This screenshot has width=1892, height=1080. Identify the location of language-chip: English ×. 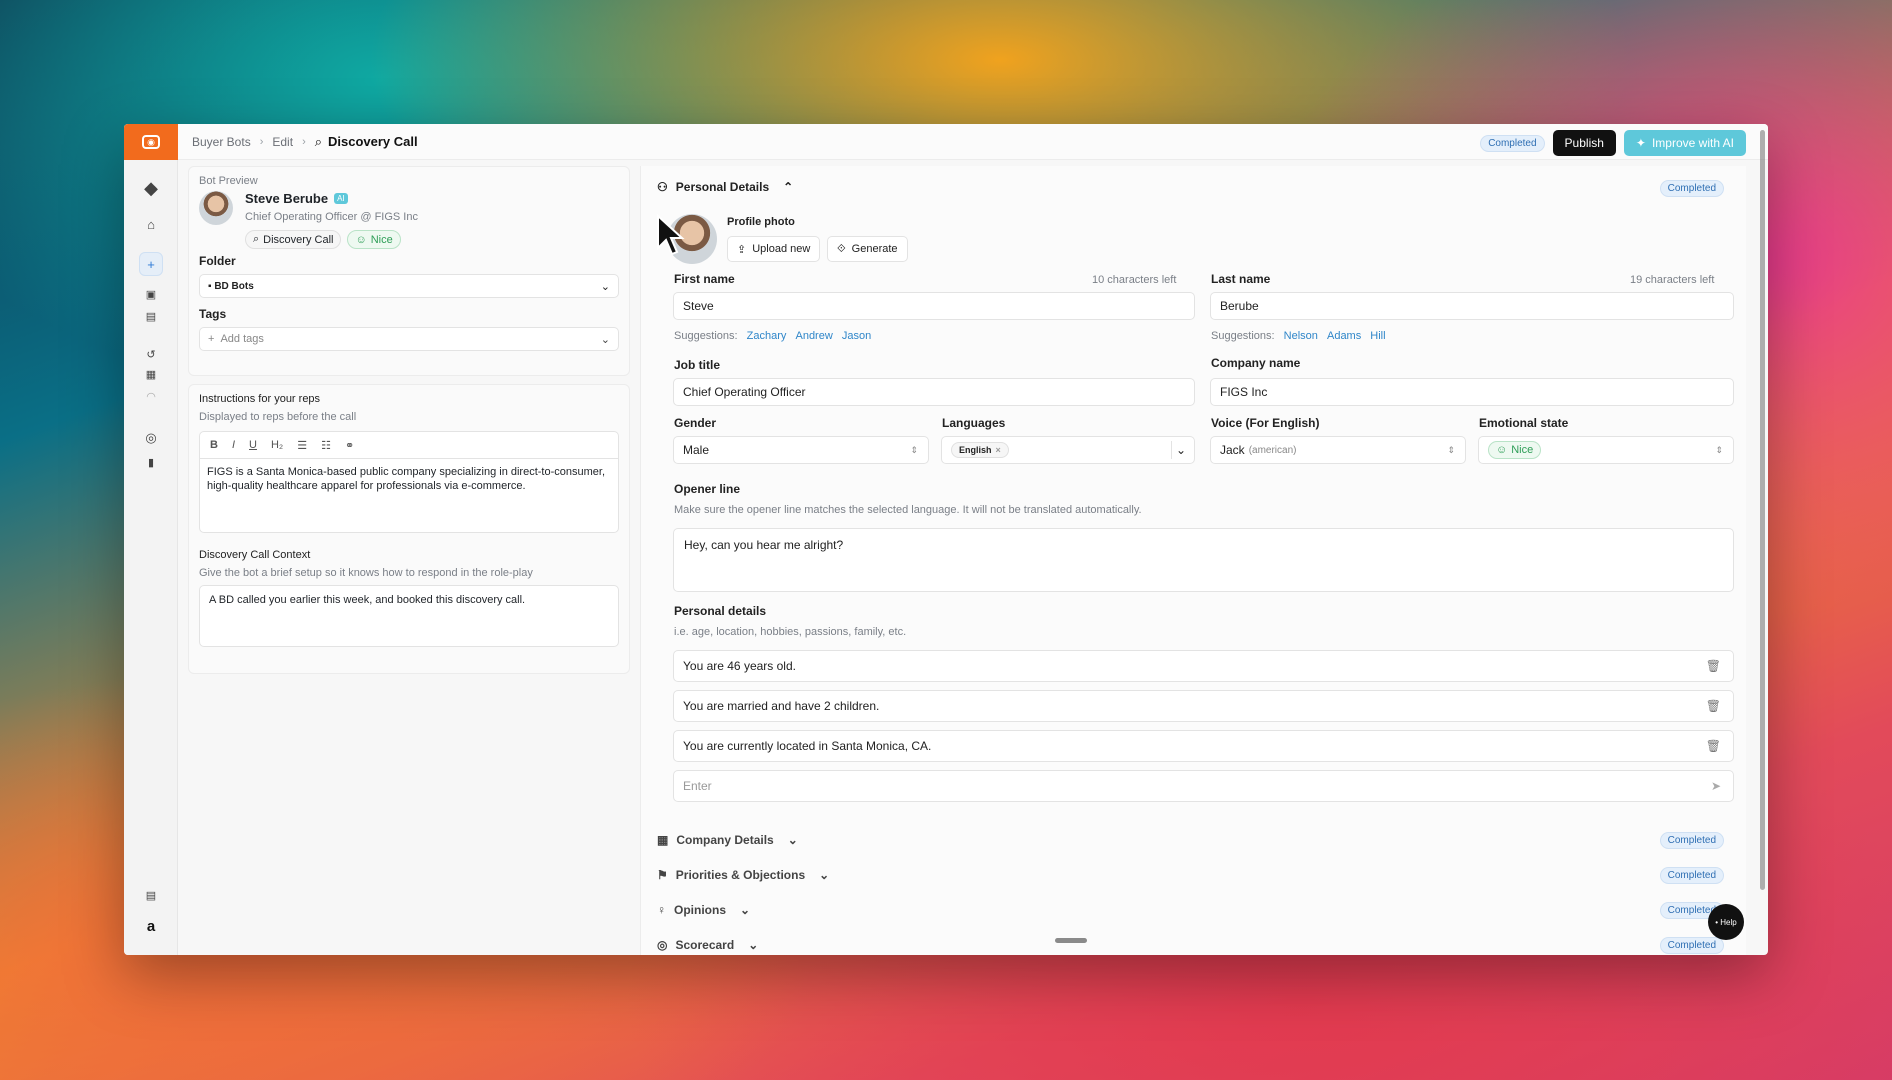
(980, 450).